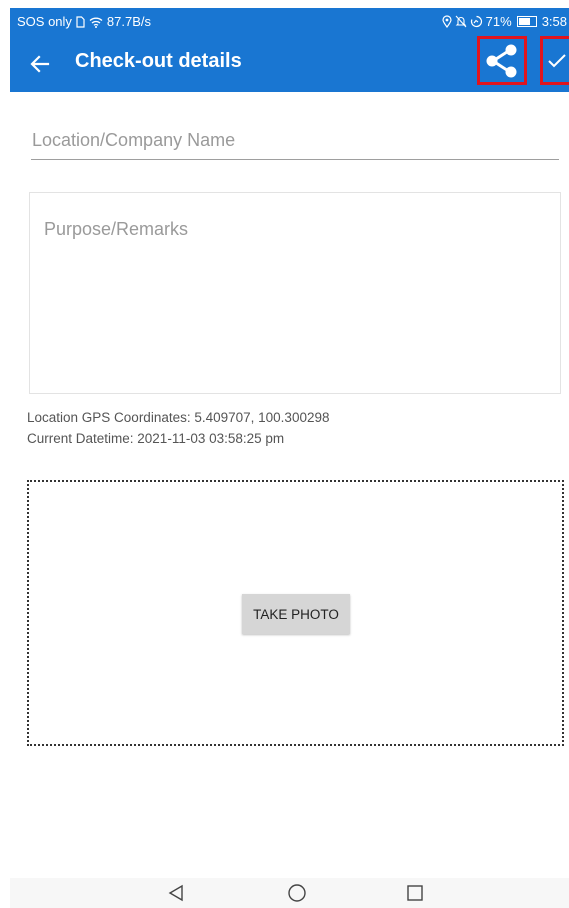  I want to click on clock: 3:58, so click(554, 21).